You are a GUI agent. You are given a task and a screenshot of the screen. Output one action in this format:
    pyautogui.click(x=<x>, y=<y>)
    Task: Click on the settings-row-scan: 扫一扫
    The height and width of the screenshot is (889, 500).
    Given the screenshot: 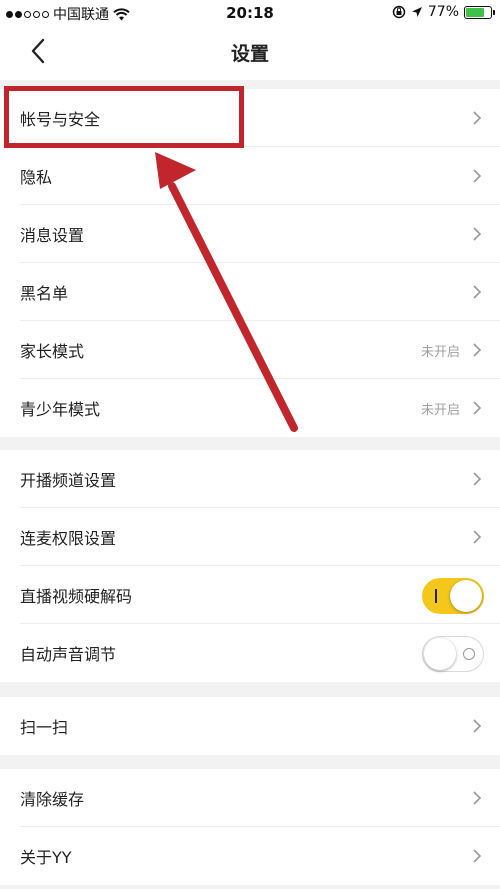 What is the action you would take?
    pyautogui.click(x=250, y=726)
    